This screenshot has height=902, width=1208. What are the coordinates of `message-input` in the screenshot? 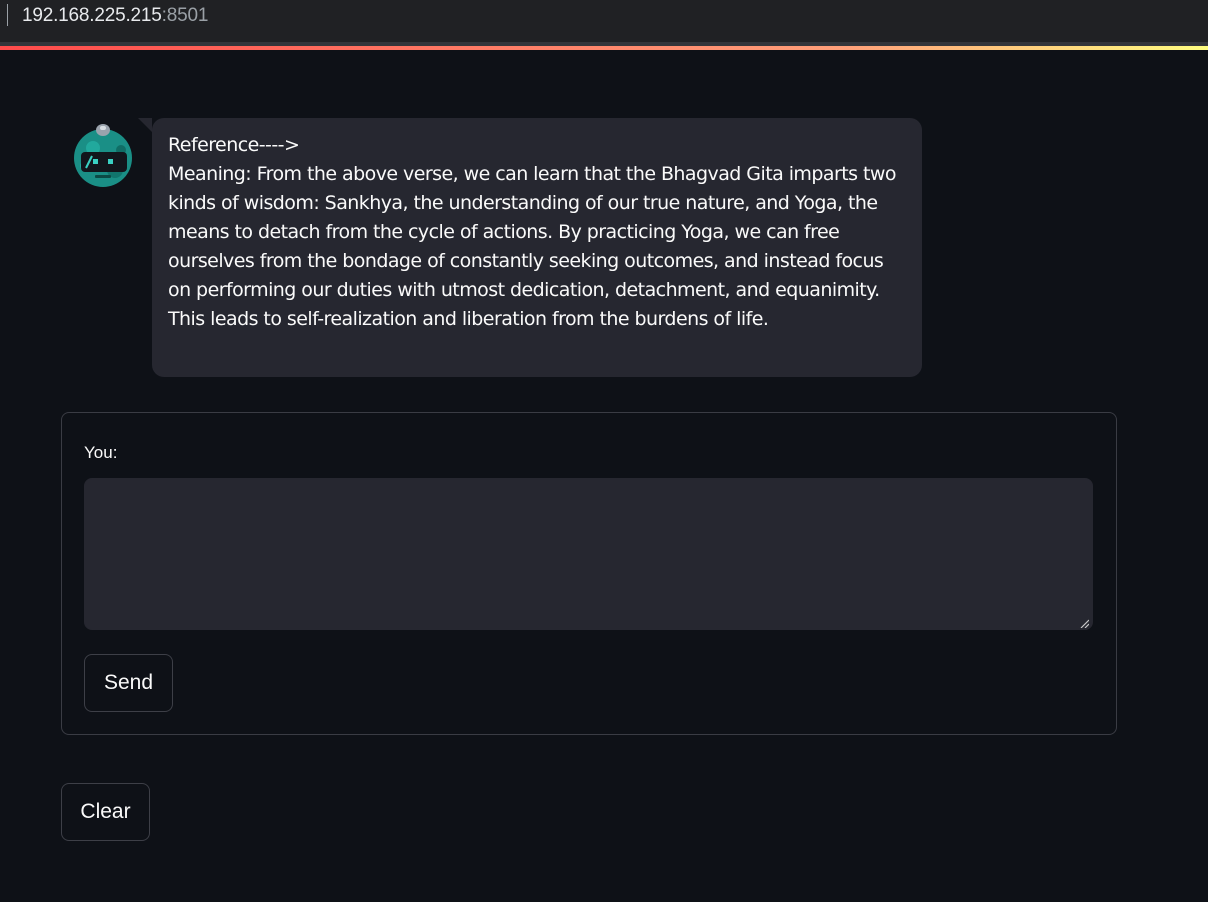 It's located at (588, 554).